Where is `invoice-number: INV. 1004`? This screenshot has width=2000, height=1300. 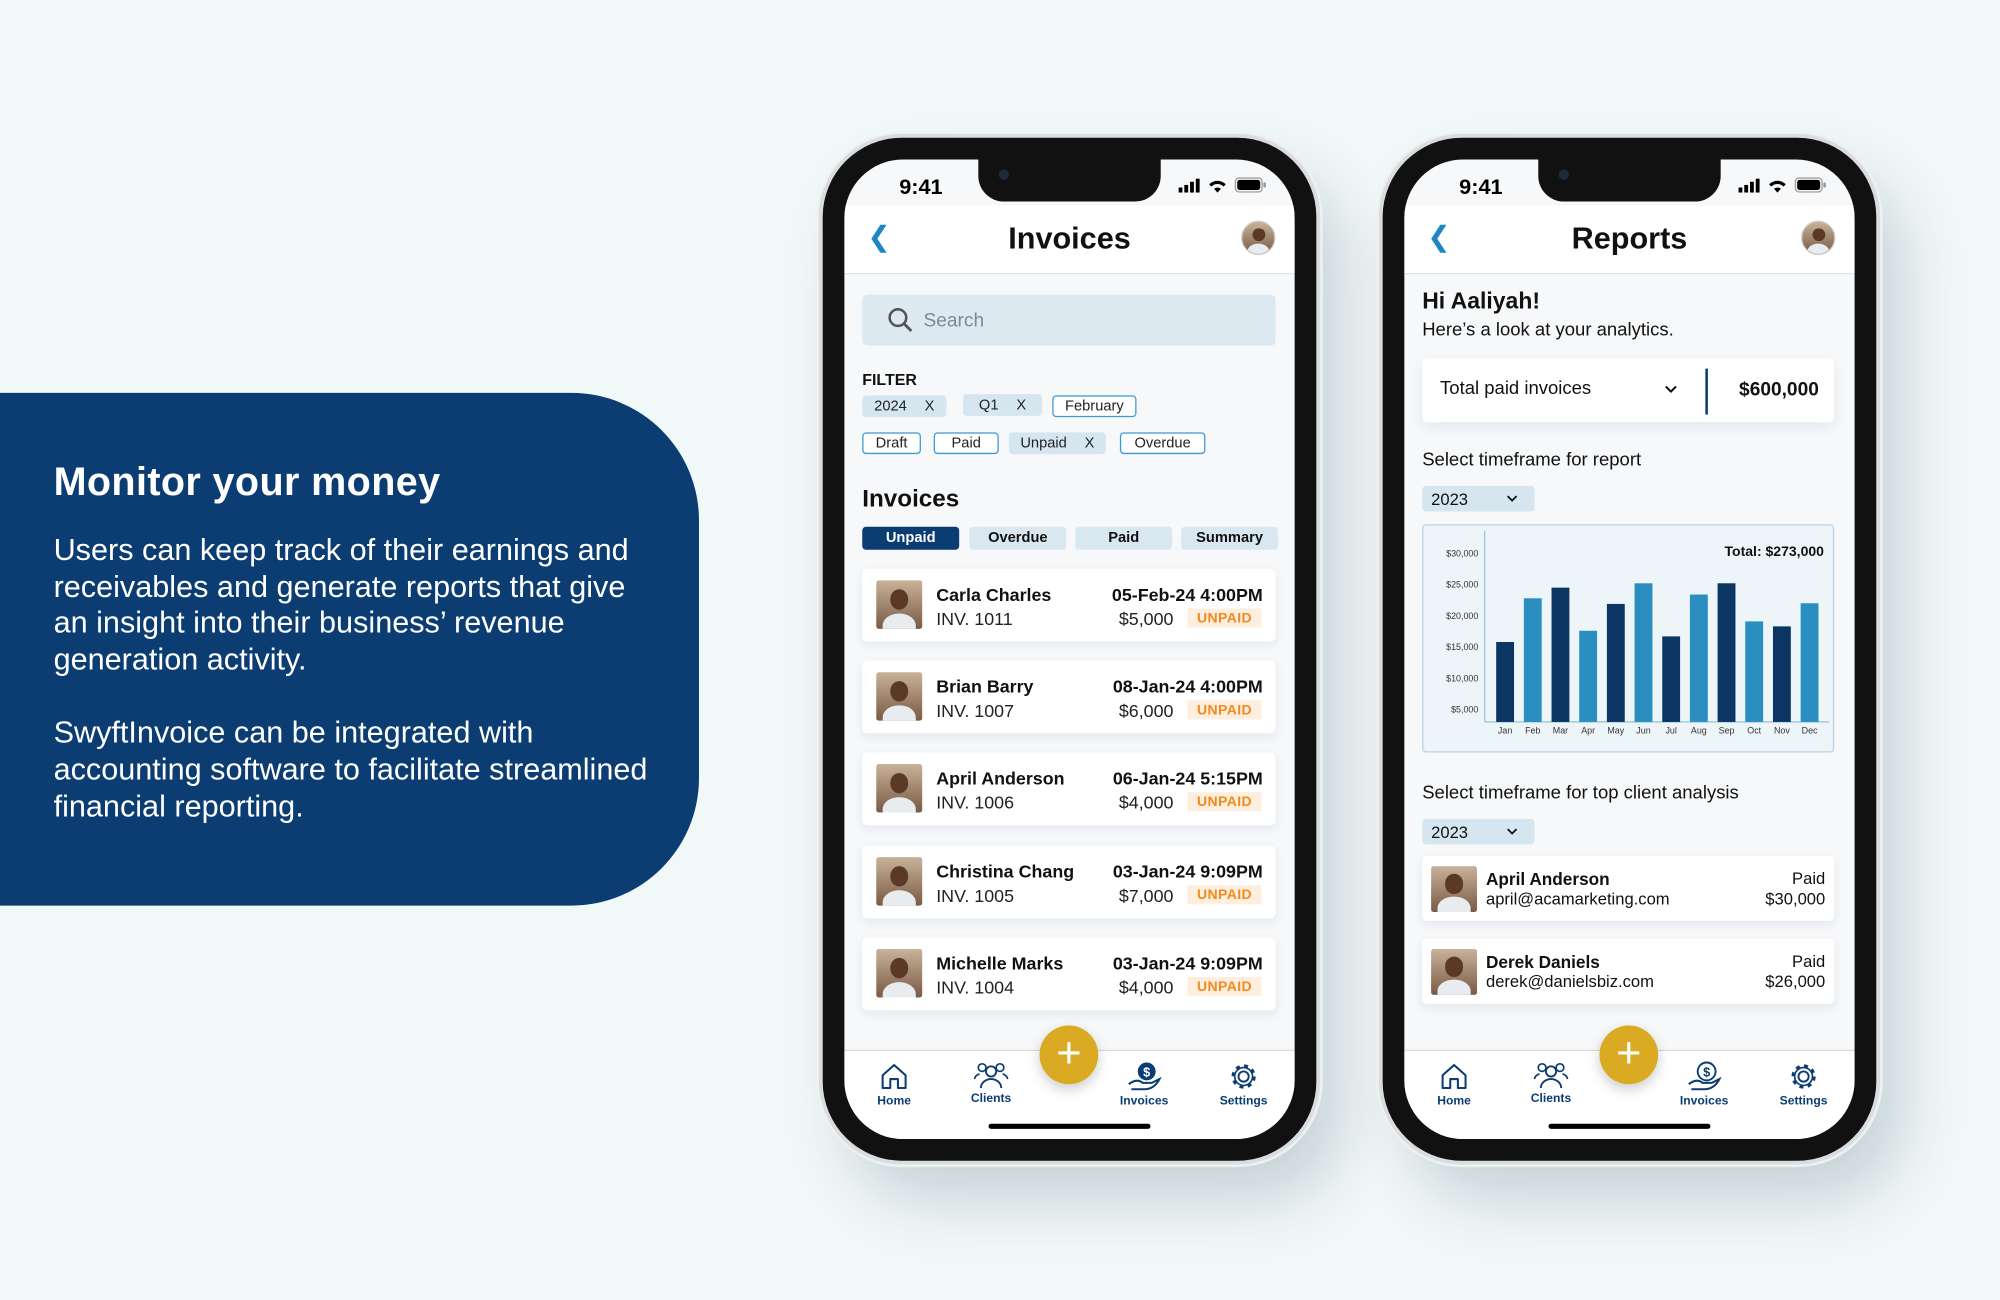 invoice-number: INV. 1004 is located at coordinates (975, 987).